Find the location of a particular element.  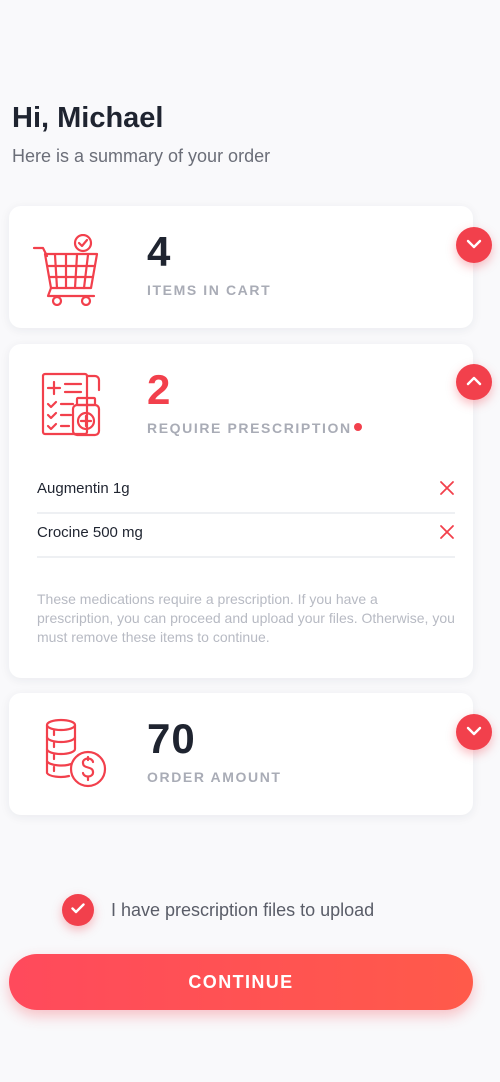

check-icon is located at coordinates (78, 910).